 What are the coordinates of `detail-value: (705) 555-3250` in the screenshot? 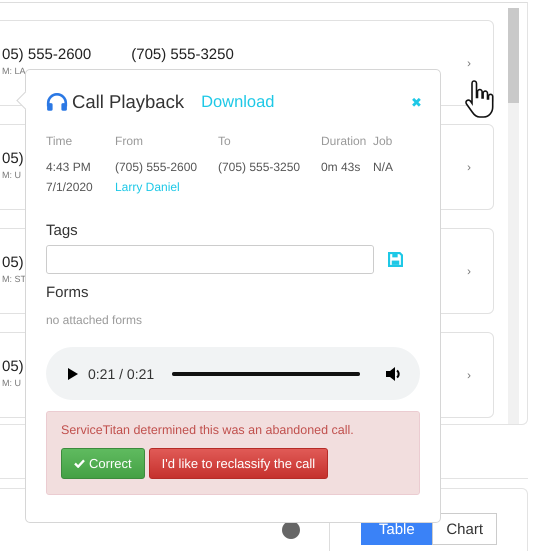 It's located at (260, 167).